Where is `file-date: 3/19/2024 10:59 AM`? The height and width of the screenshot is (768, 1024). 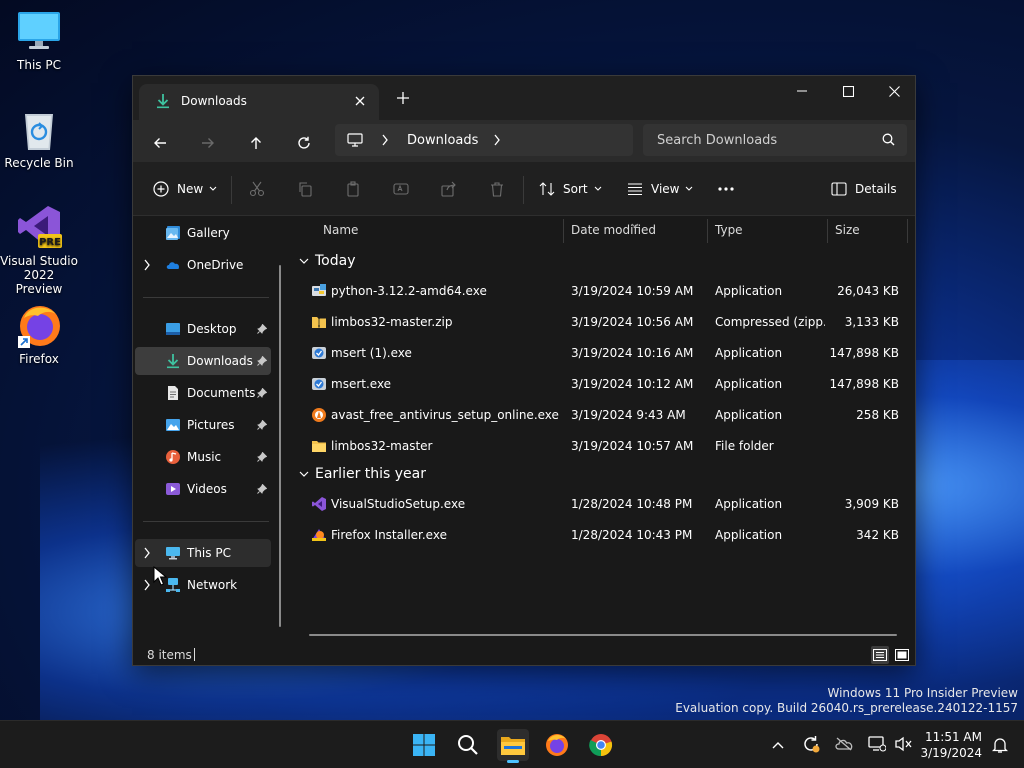
file-date: 3/19/2024 10:59 AM is located at coordinates (632, 291).